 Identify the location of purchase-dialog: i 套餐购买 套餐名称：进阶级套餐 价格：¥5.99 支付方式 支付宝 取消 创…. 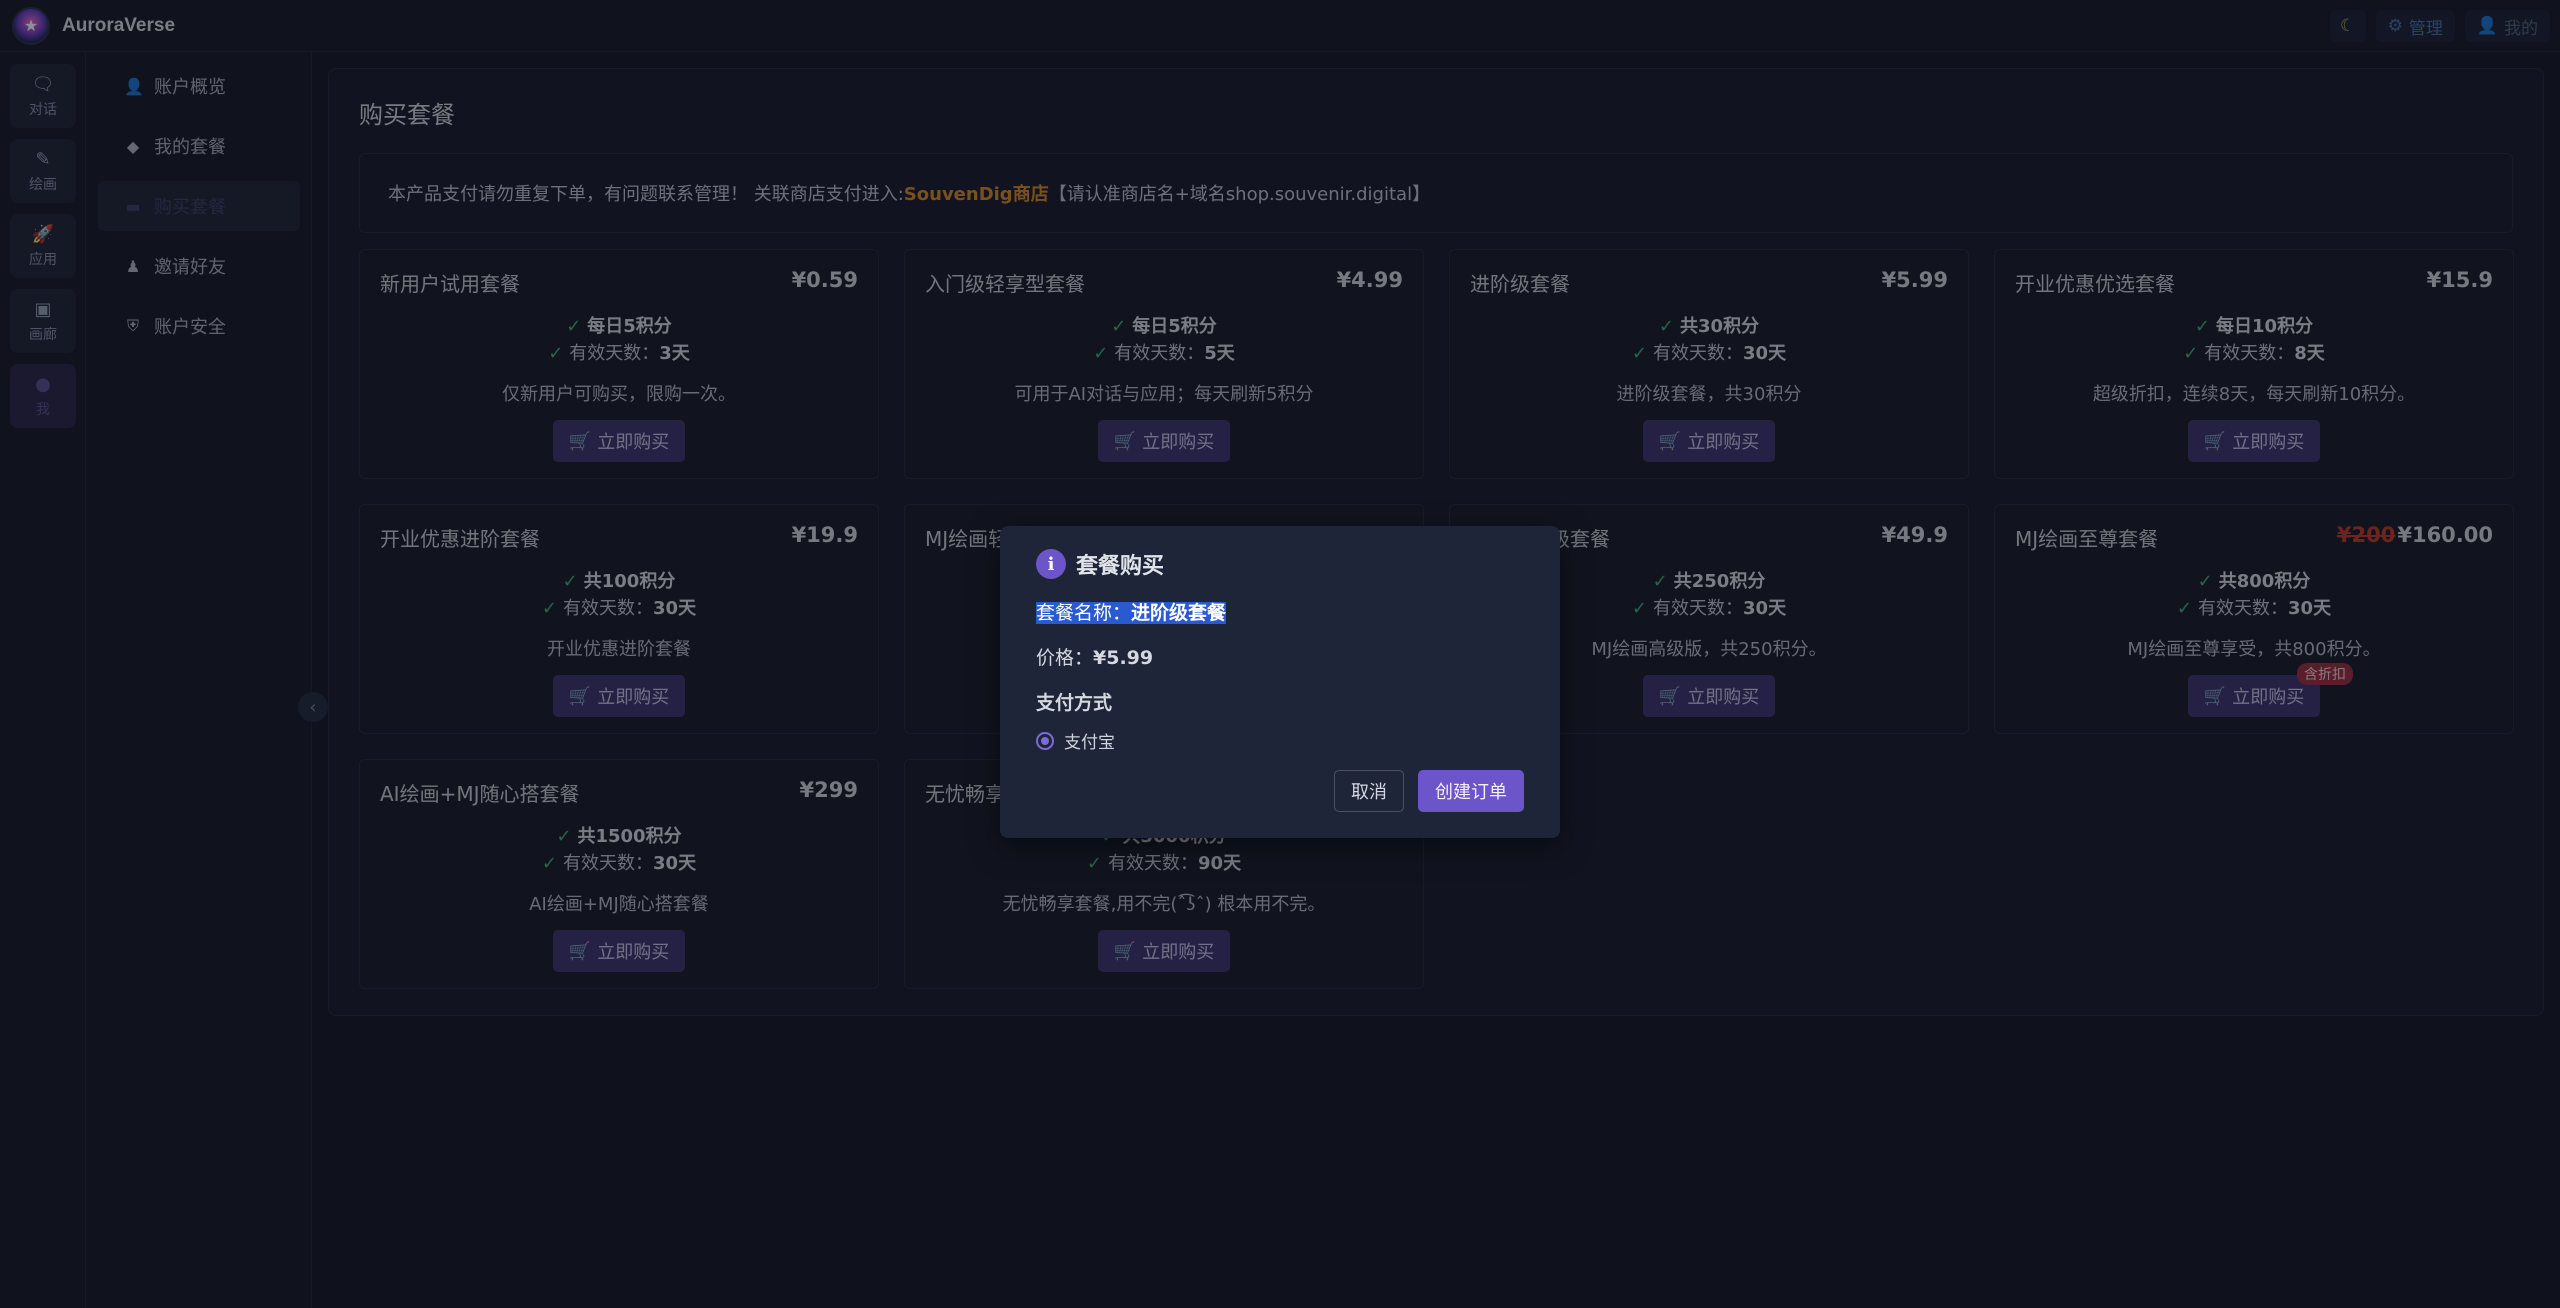
(1280, 682).